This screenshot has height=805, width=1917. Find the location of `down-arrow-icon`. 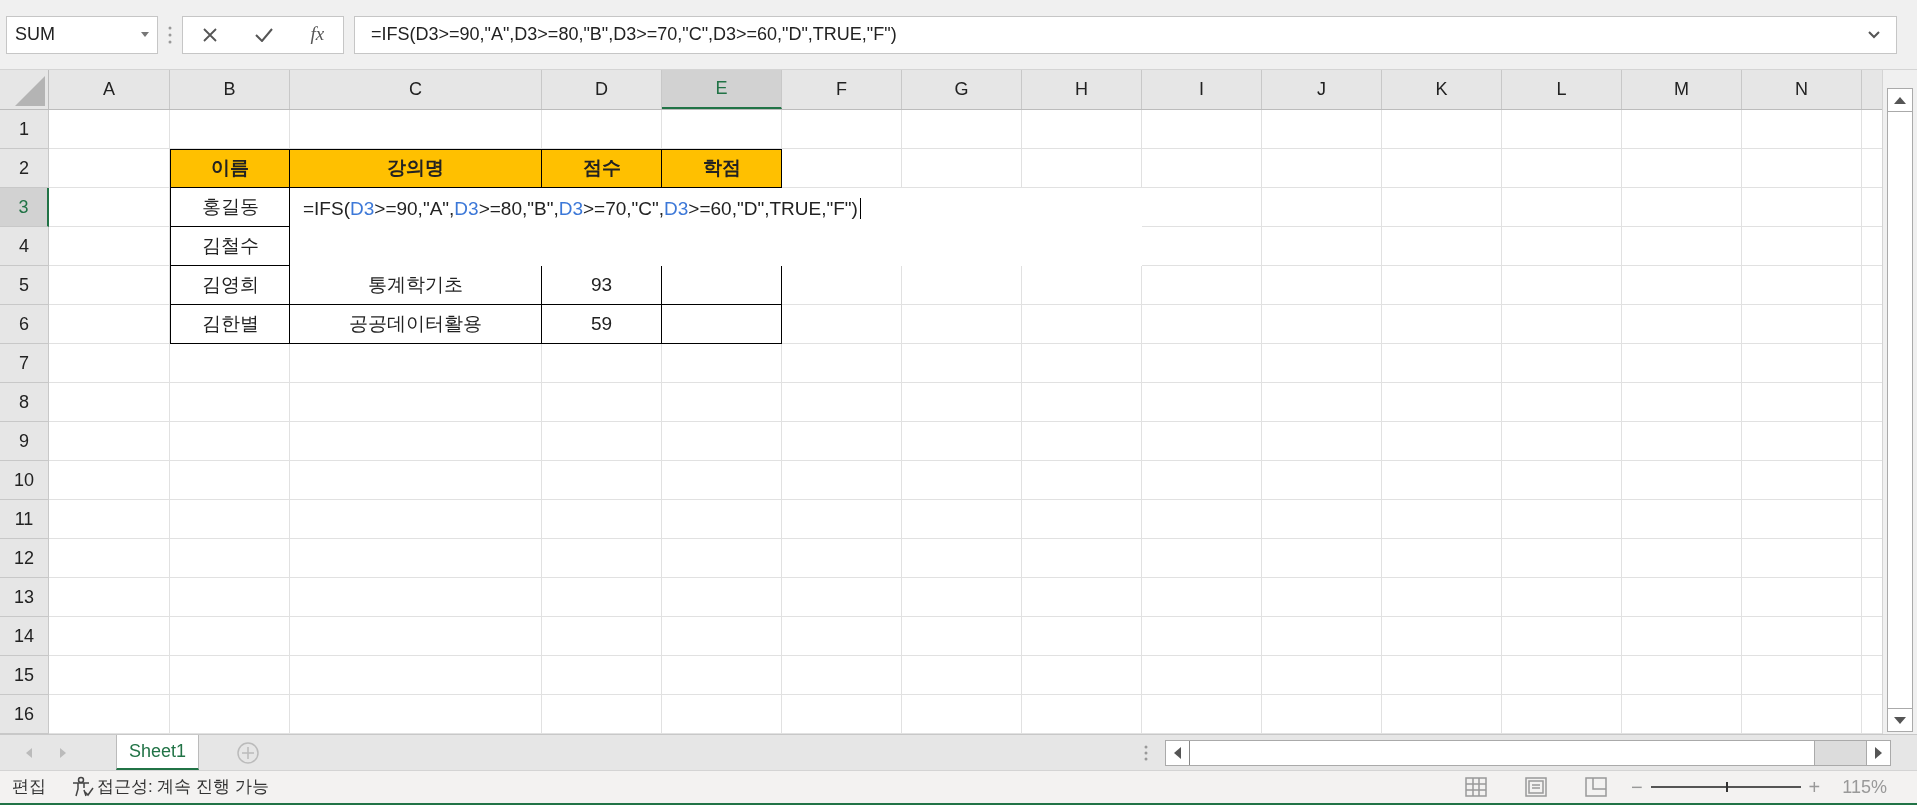

down-arrow-icon is located at coordinates (1900, 720).